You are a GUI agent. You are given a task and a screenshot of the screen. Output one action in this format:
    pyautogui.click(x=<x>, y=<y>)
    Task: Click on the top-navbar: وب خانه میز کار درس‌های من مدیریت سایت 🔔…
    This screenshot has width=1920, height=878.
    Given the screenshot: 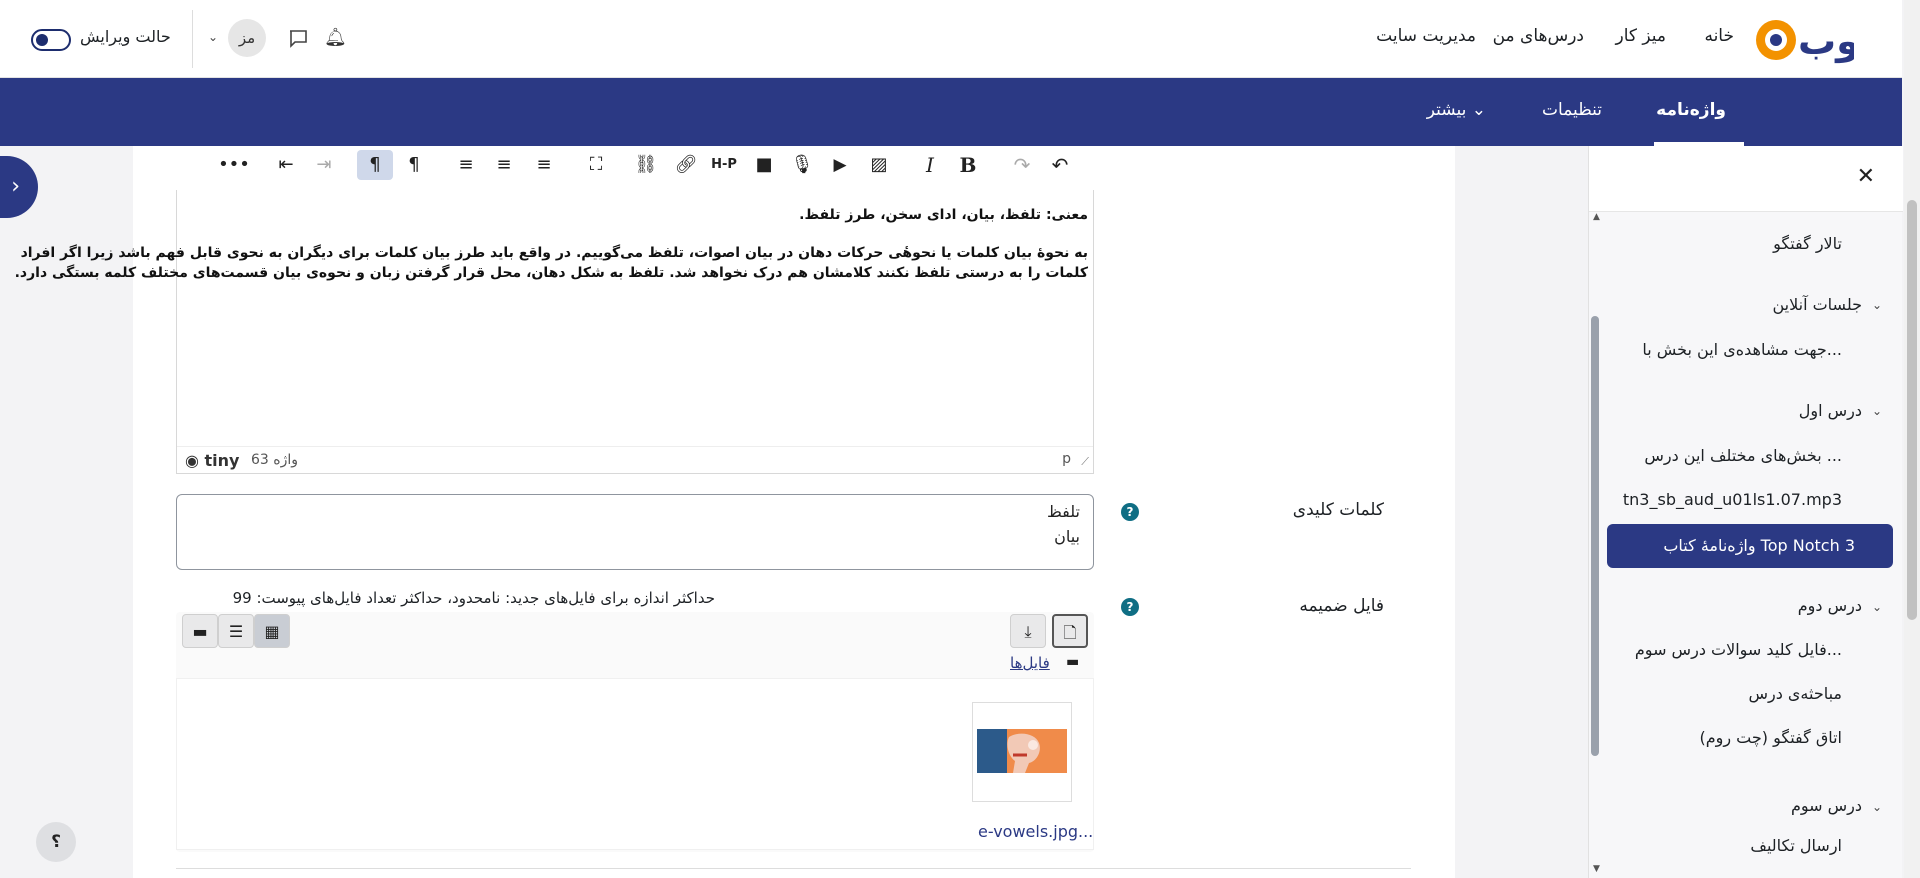 What is the action you would take?
    pyautogui.click(x=951, y=39)
    